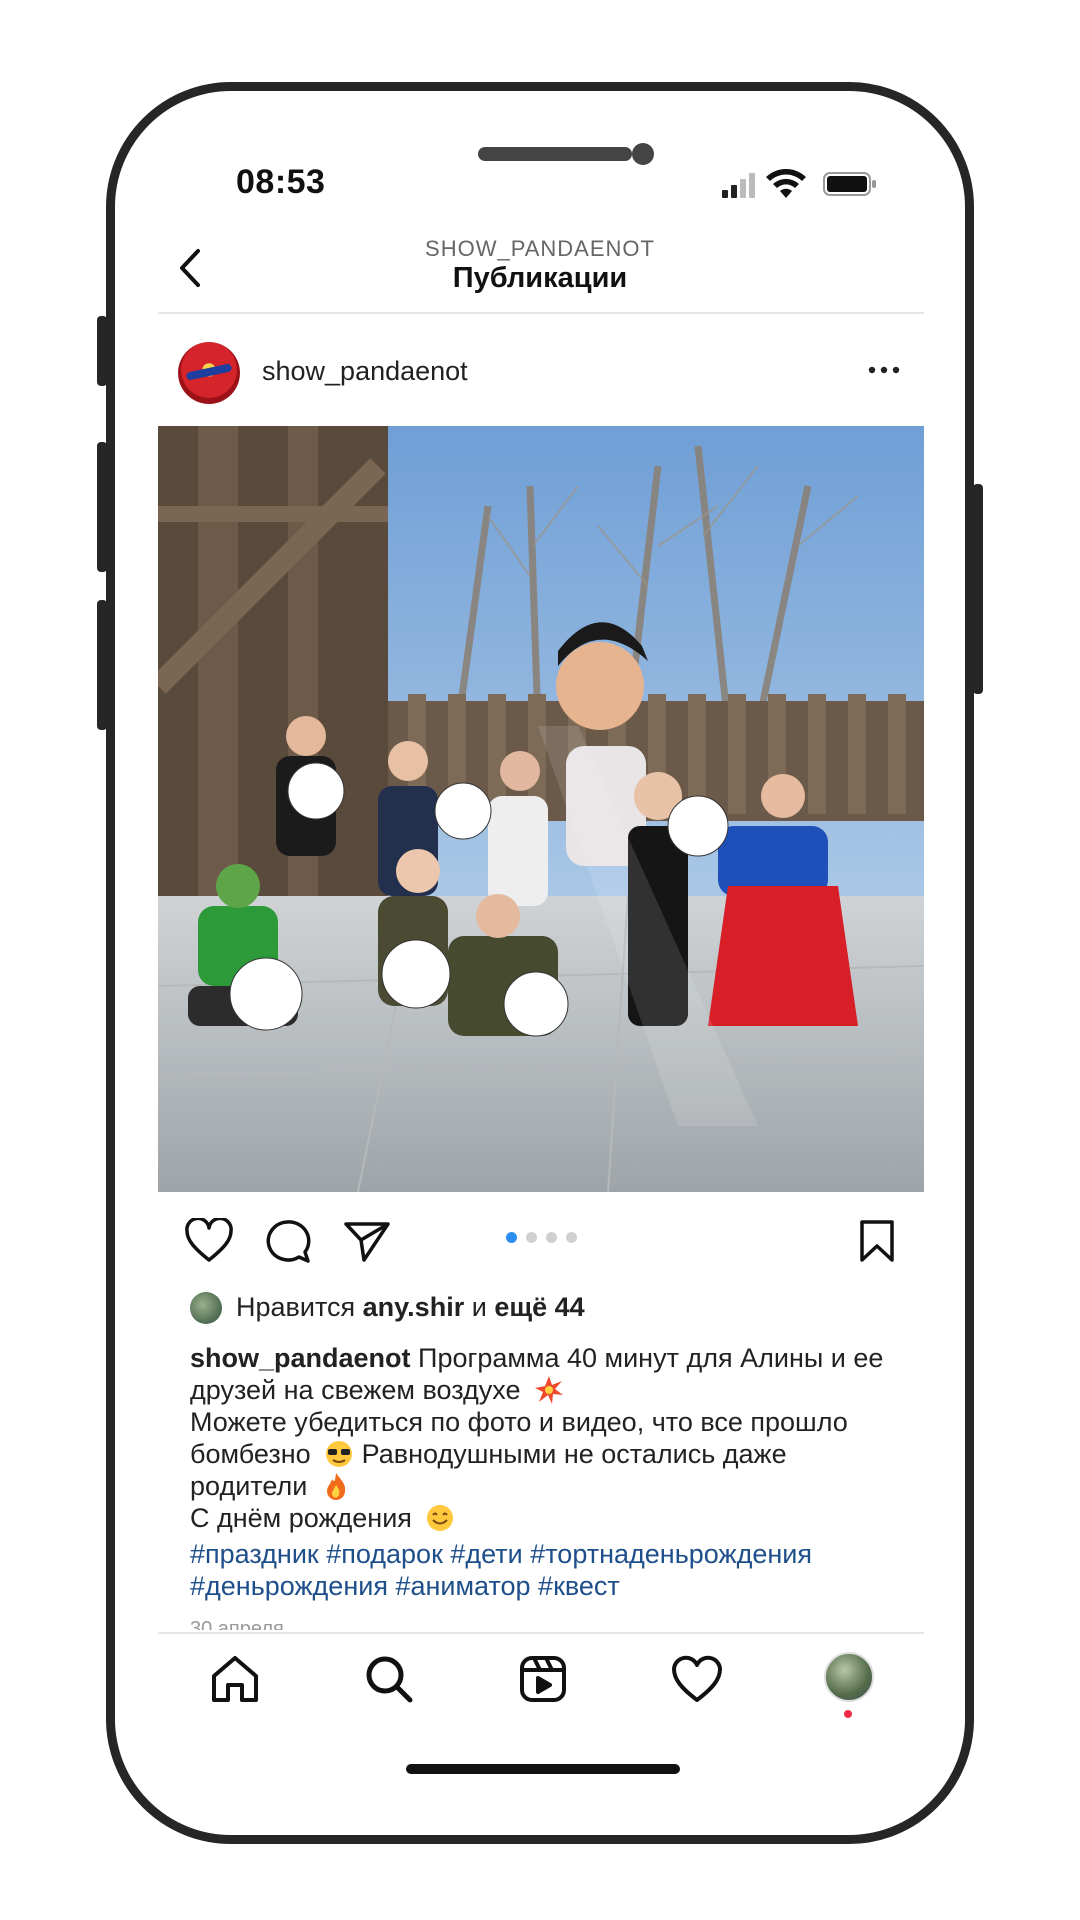  I want to click on post-username: show_pandaenot, so click(365, 371).